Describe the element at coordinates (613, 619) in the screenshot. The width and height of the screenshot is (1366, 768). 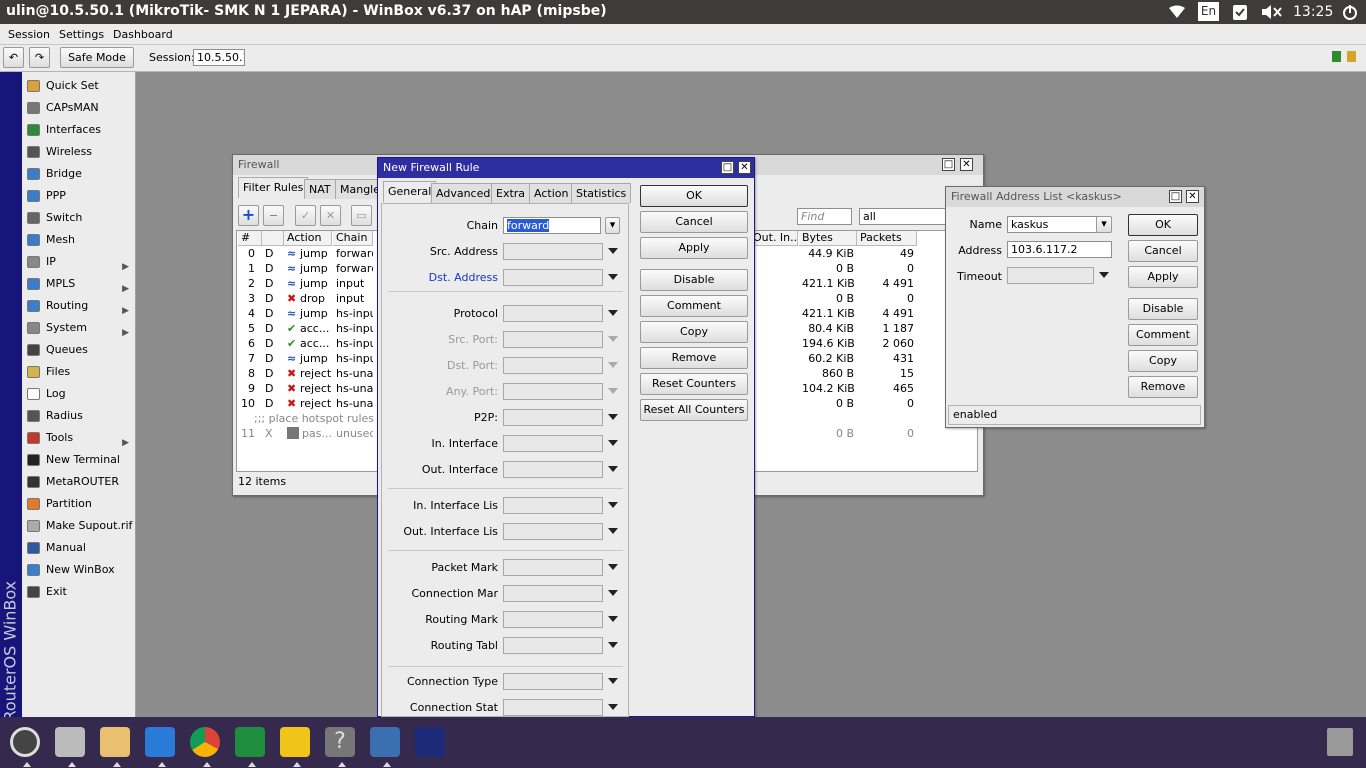
I see `routing-mark-dropdown-icon` at that location.